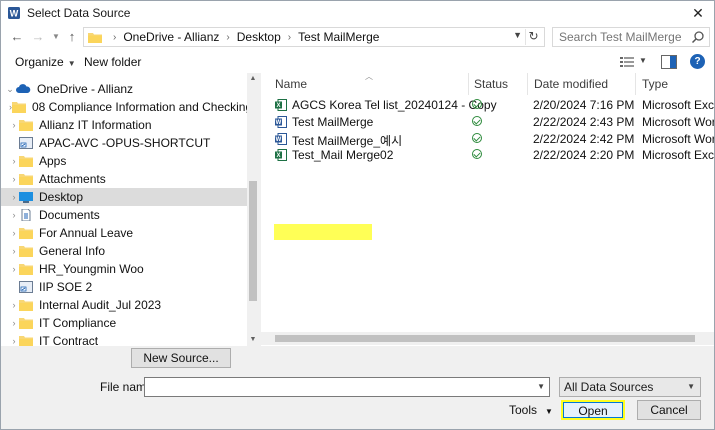  I want to click on file-name: Test MailMerge, so click(333, 122).